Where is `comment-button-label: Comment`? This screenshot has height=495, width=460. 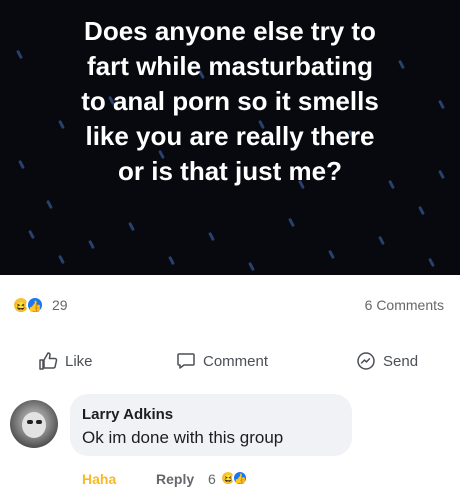 comment-button-label: Comment is located at coordinates (236, 361).